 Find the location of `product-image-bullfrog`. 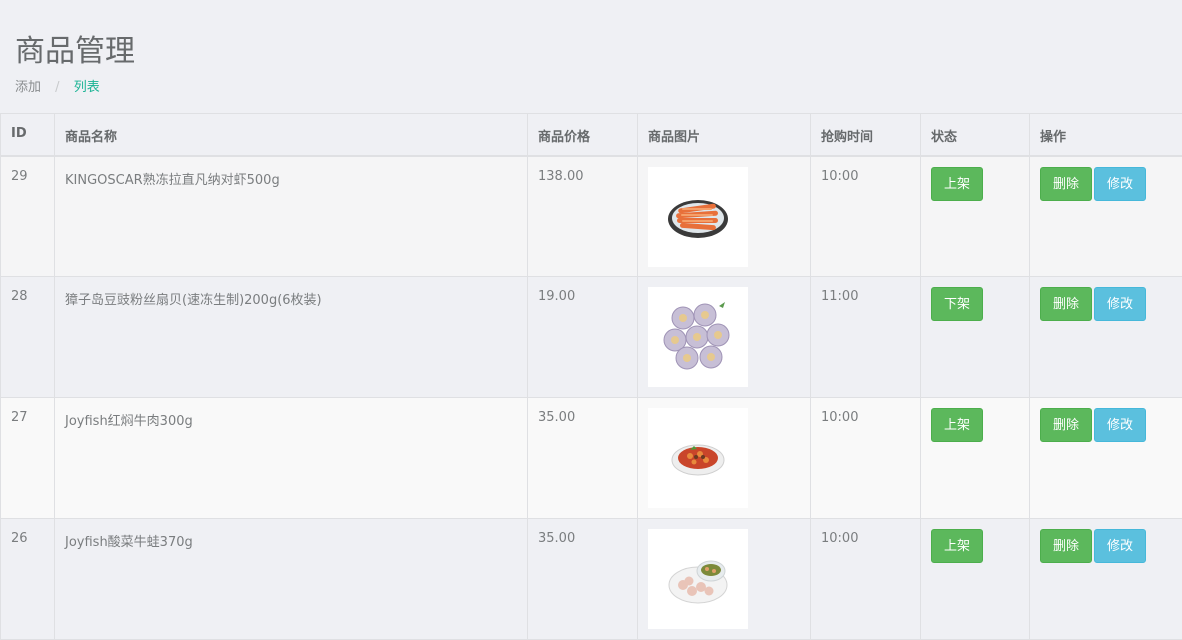

product-image-bullfrog is located at coordinates (698, 579).